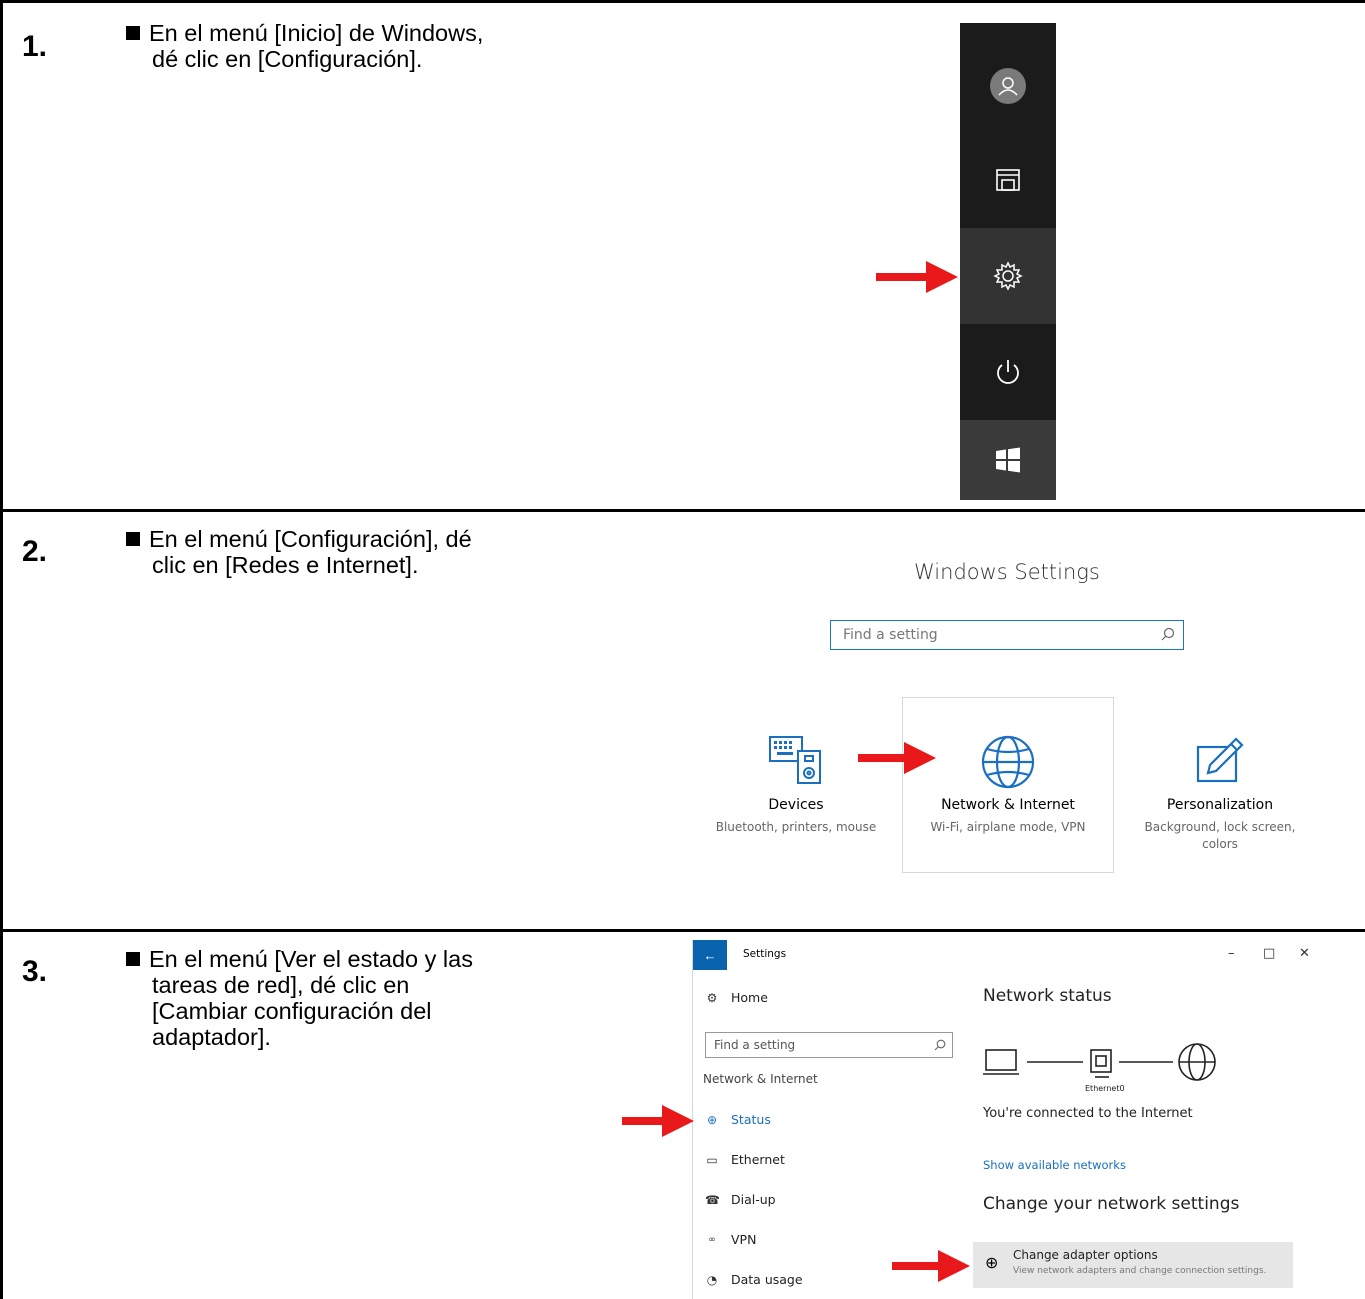  What do you see at coordinates (1220, 805) in the screenshot?
I see `personalization-tile-name: Personalization` at bounding box center [1220, 805].